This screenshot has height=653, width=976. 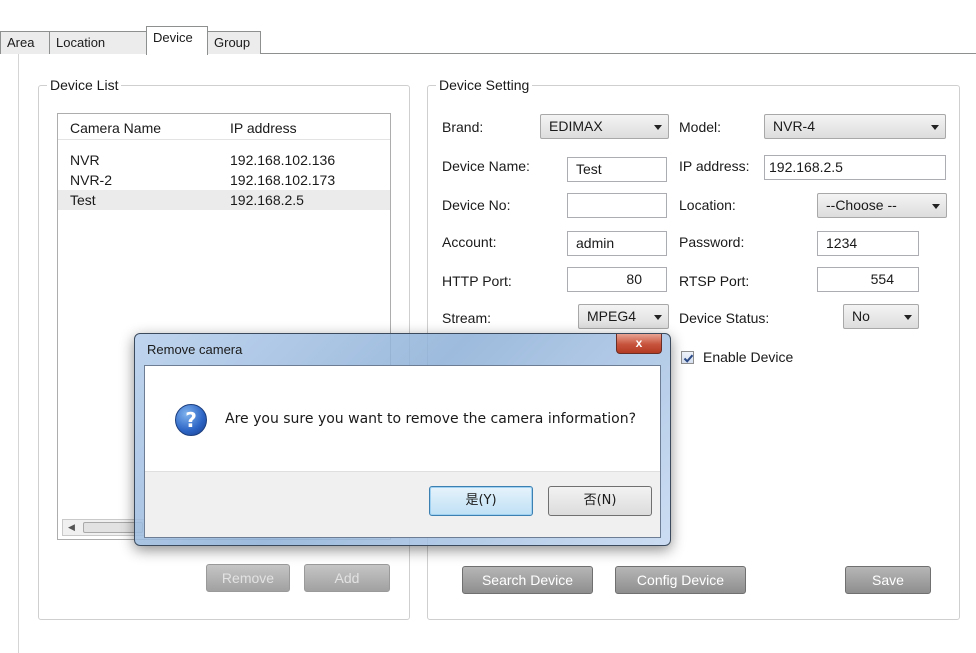 What do you see at coordinates (600, 501) in the screenshot?
I see `no-button: 否(N)` at bounding box center [600, 501].